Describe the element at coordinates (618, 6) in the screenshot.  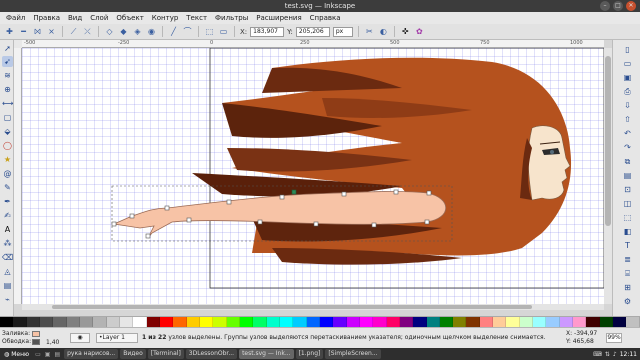
I see `maximize-icon: □` at that location.